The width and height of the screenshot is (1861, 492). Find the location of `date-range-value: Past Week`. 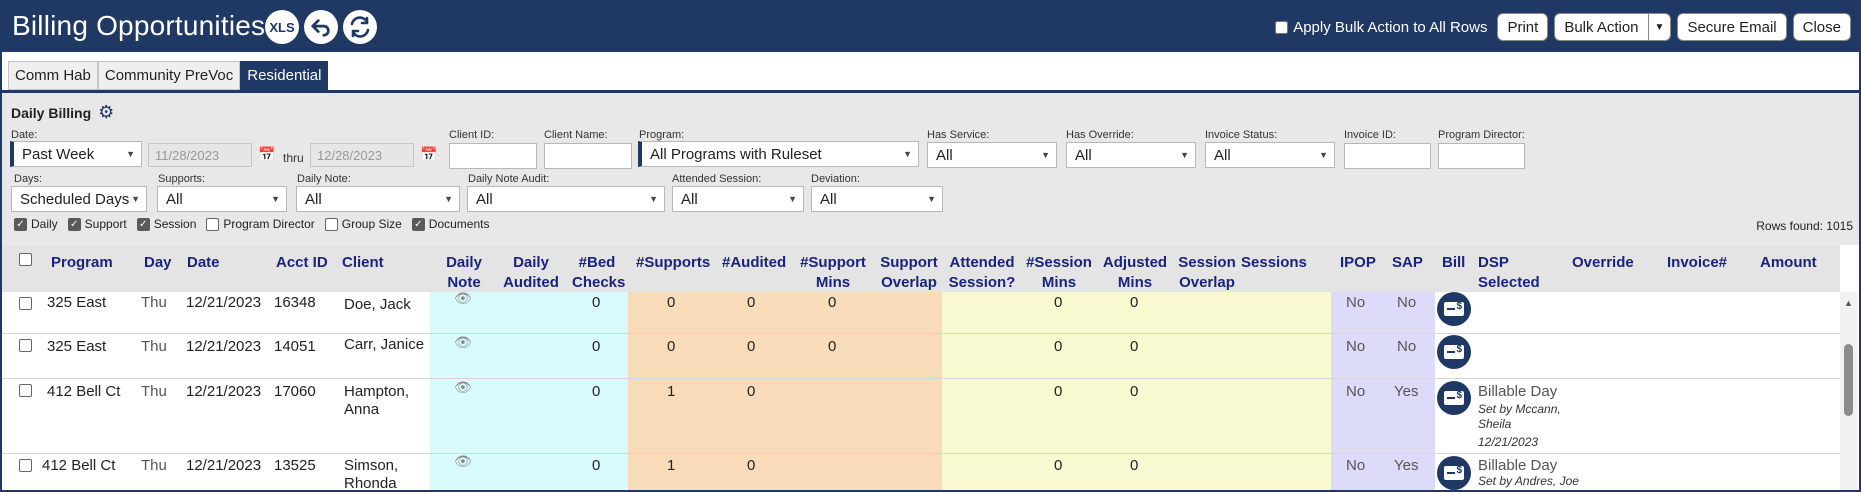

date-range-value: Past Week is located at coordinates (58, 154).